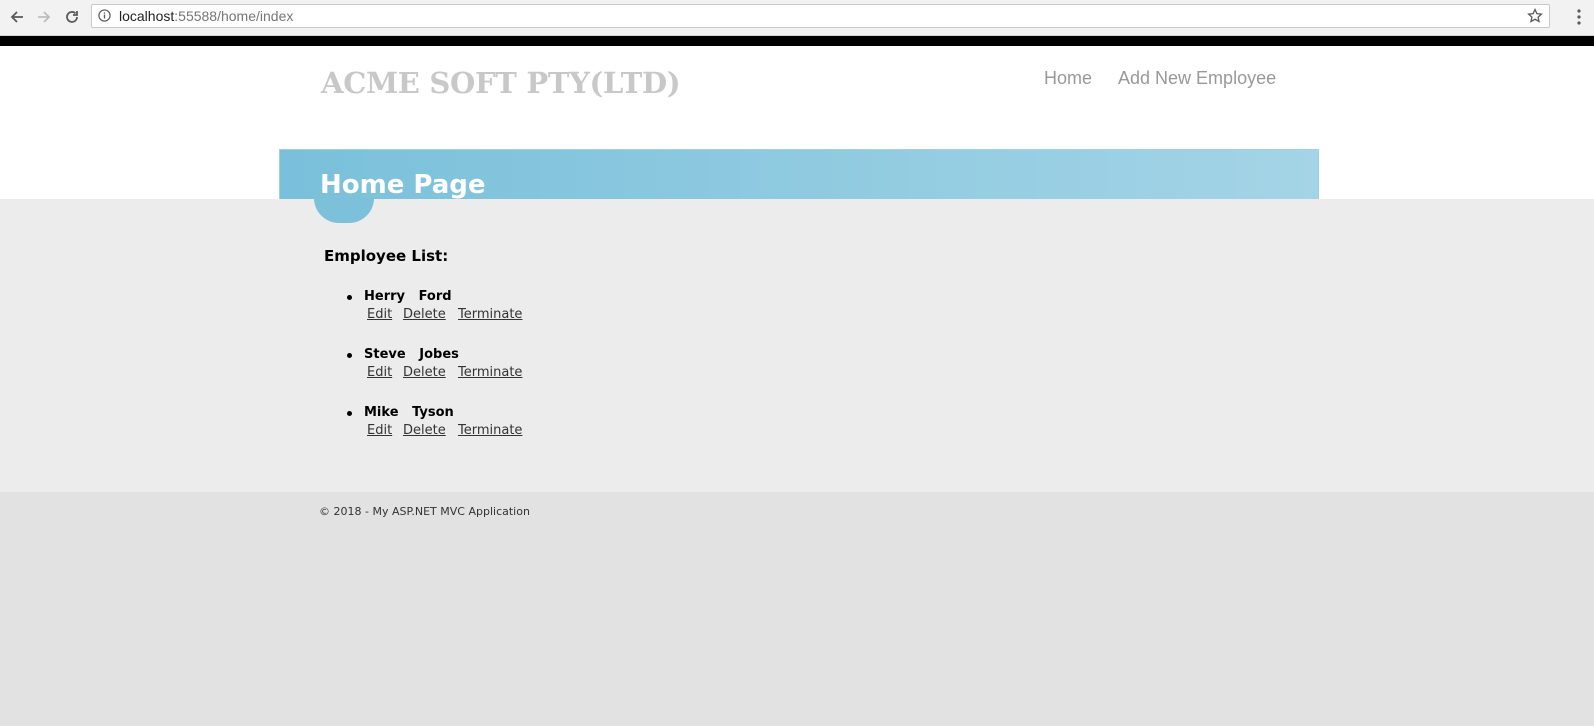 The width and height of the screenshot is (1594, 726). I want to click on site-title: ACME SOFT PTY(LTD), so click(501, 83).